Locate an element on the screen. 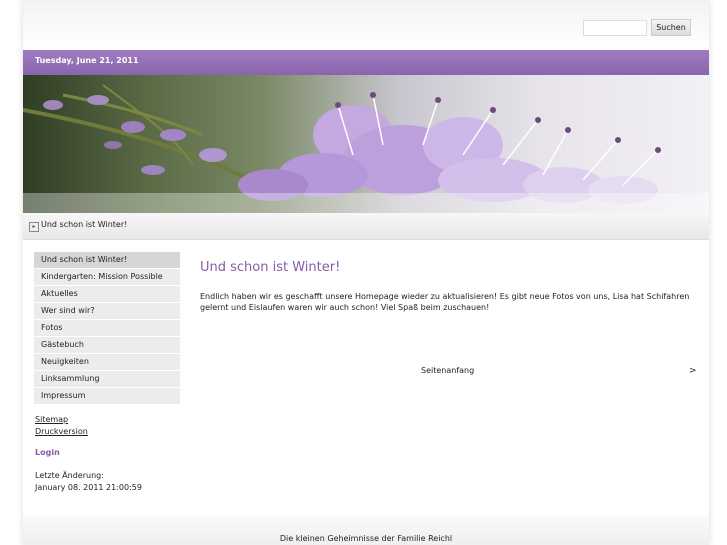 The height and width of the screenshot is (545, 727). date-bar: Tuesday, June 21, 2011 is located at coordinates (366, 62).